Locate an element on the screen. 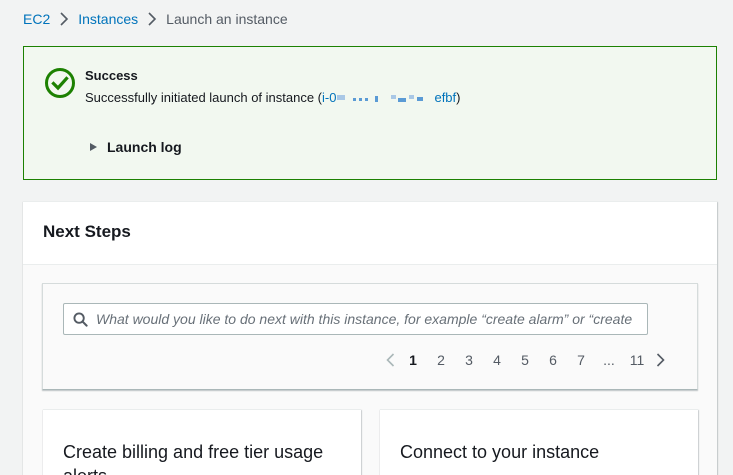  next-steps-header: Next Steps is located at coordinates (370, 233).